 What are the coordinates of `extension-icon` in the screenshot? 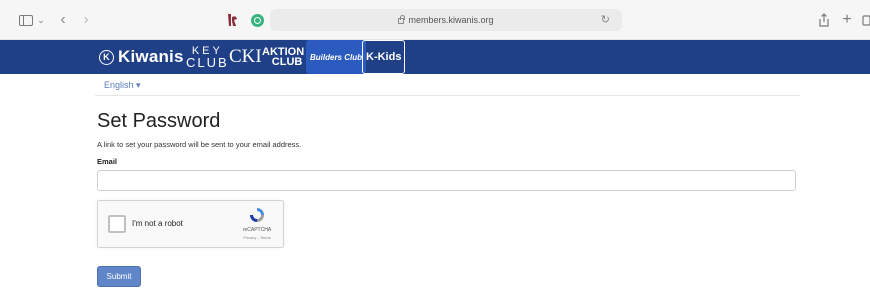 It's located at (232, 20).